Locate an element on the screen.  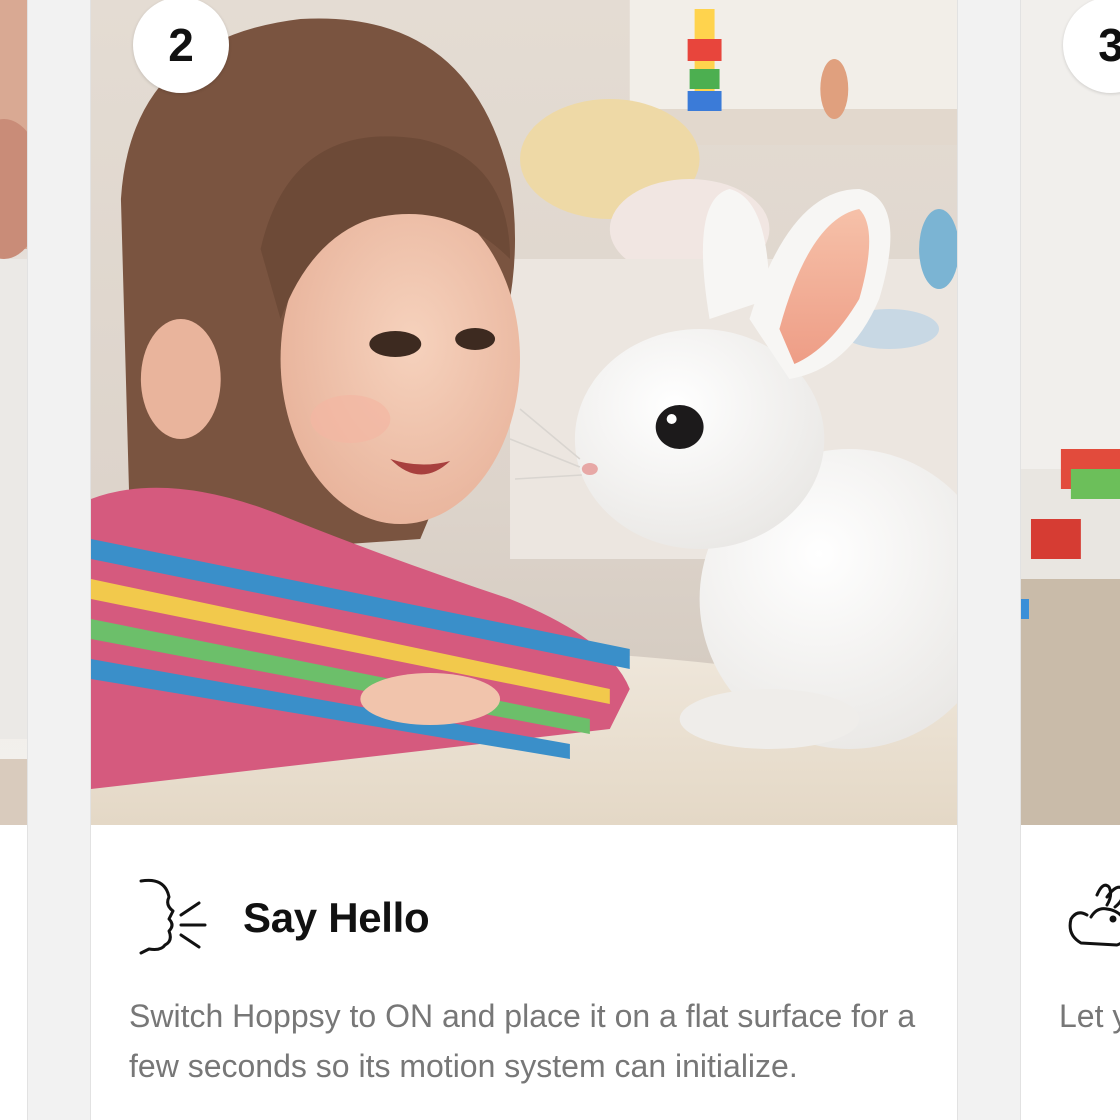
card-title-row: Say Hello is located at coordinates (282, 918).